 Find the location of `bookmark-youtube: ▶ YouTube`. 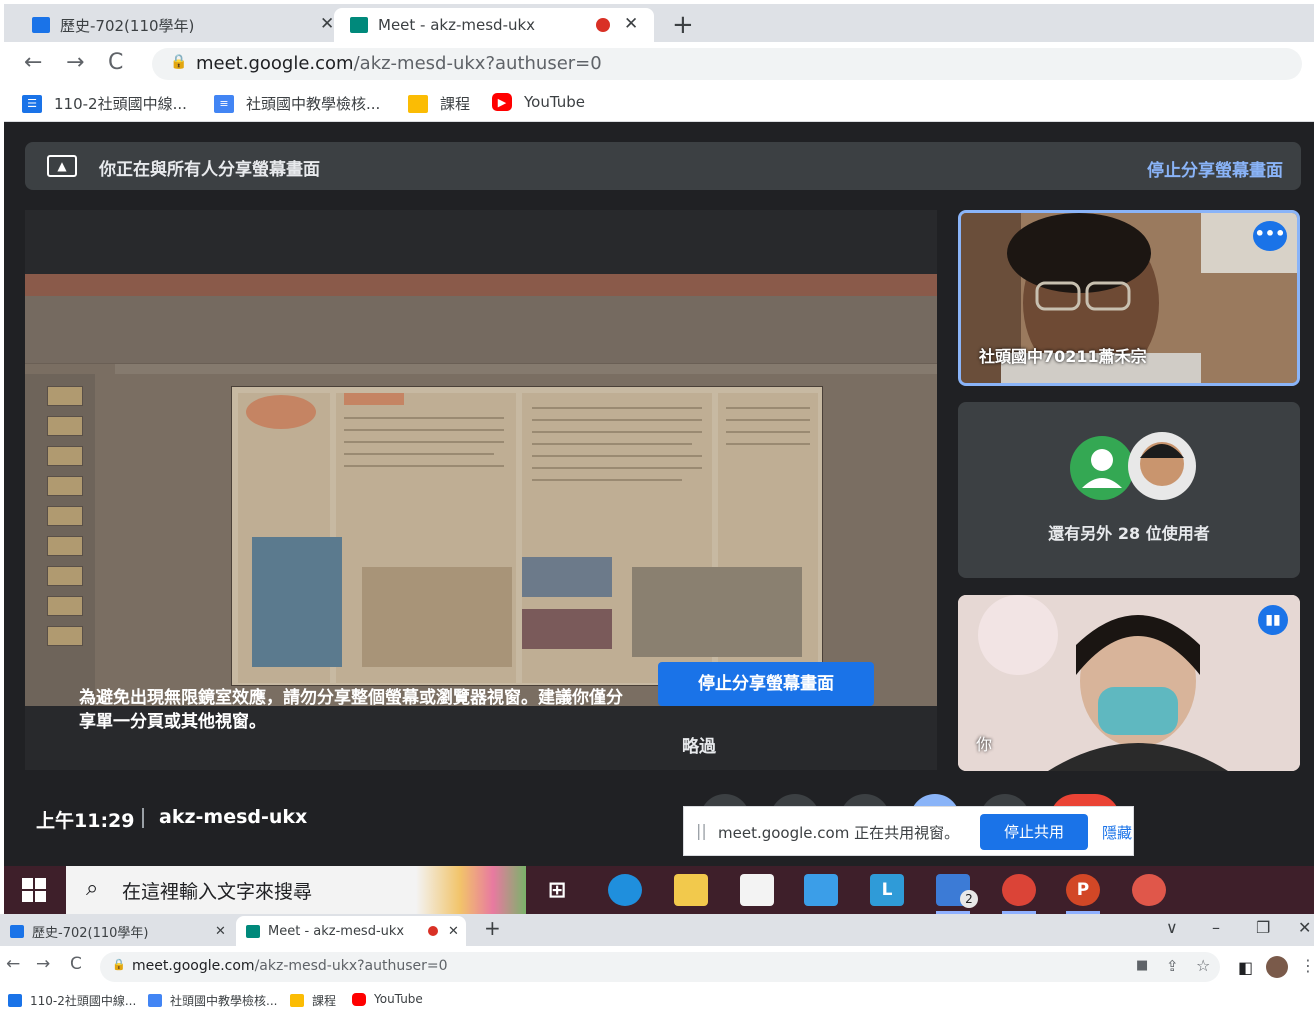

bookmark-youtube: ▶ YouTube is located at coordinates (538, 102).